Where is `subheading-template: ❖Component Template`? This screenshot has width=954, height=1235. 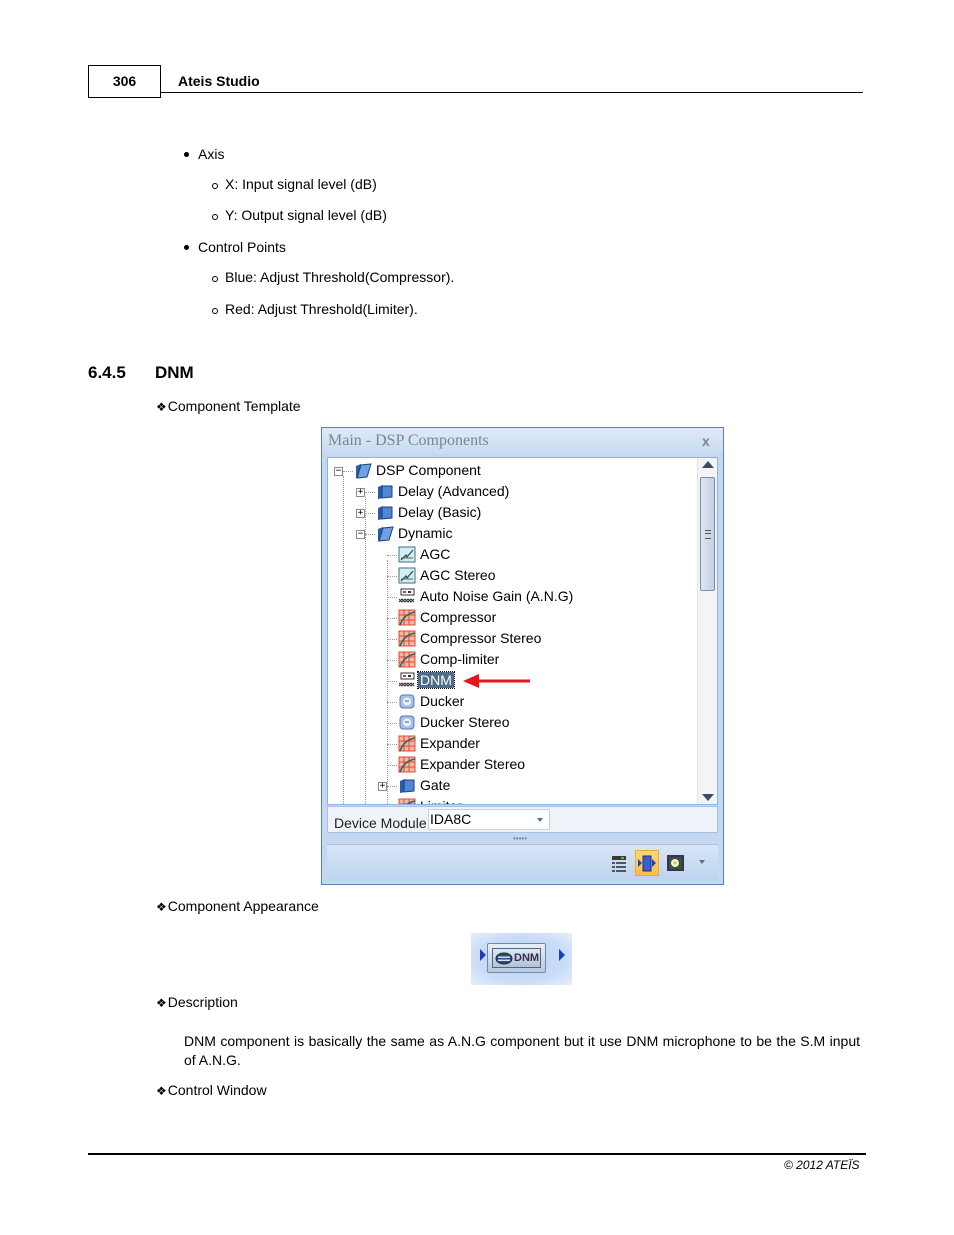 subheading-template: ❖Component Template is located at coordinates (228, 406).